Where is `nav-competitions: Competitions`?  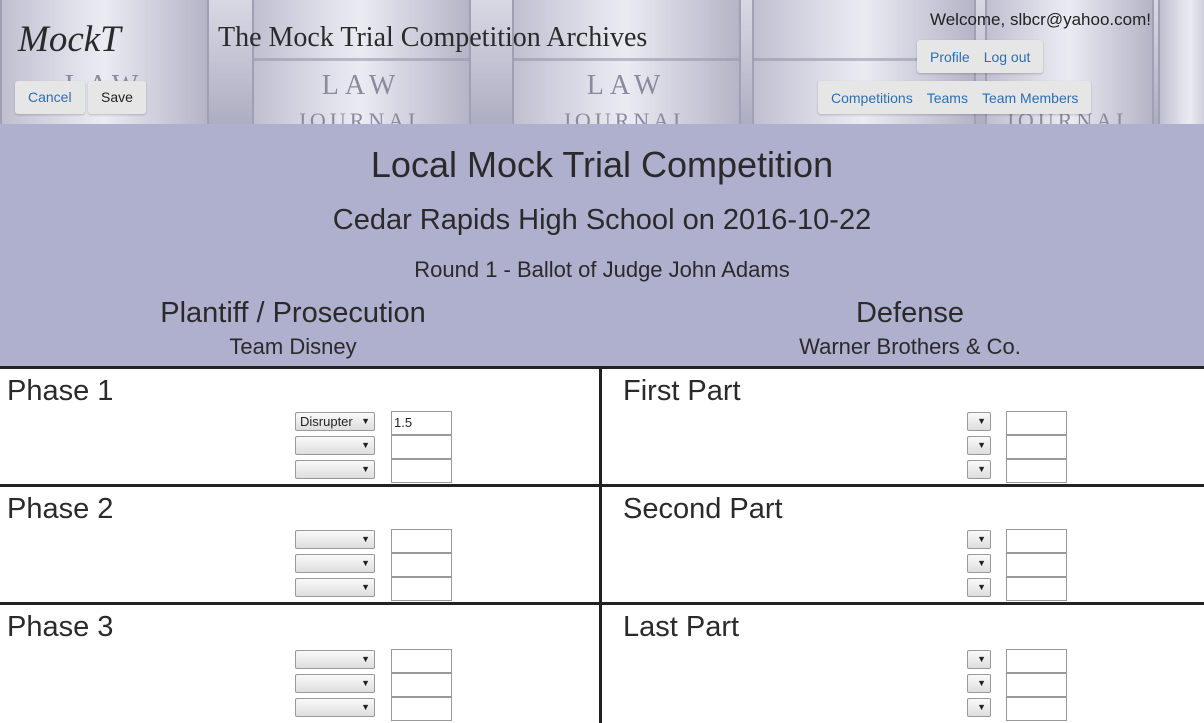
nav-competitions: Competitions is located at coordinates (872, 98).